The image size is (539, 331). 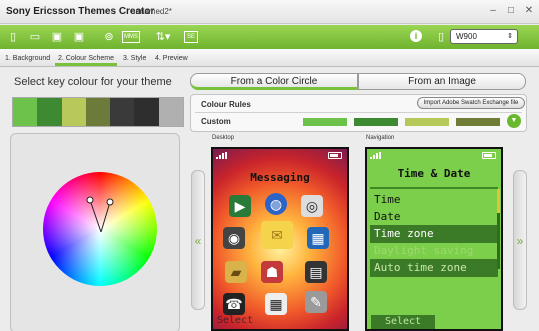 I want to click on desktop-softkey: Select, so click(x=235, y=320).